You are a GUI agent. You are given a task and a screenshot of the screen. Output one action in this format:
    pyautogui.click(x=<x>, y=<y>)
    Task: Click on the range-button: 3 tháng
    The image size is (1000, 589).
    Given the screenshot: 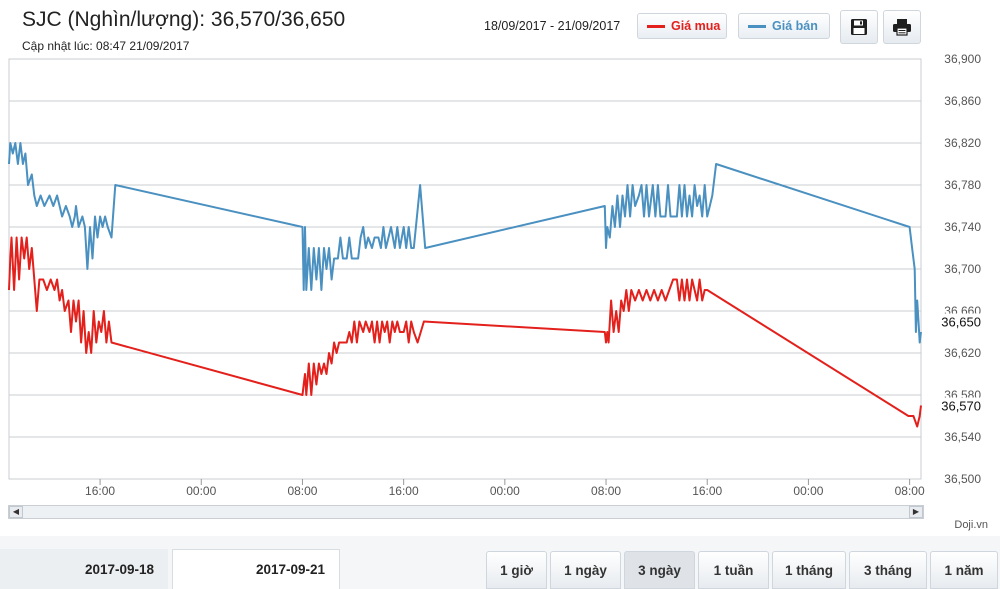 What is the action you would take?
    pyautogui.click(x=888, y=570)
    